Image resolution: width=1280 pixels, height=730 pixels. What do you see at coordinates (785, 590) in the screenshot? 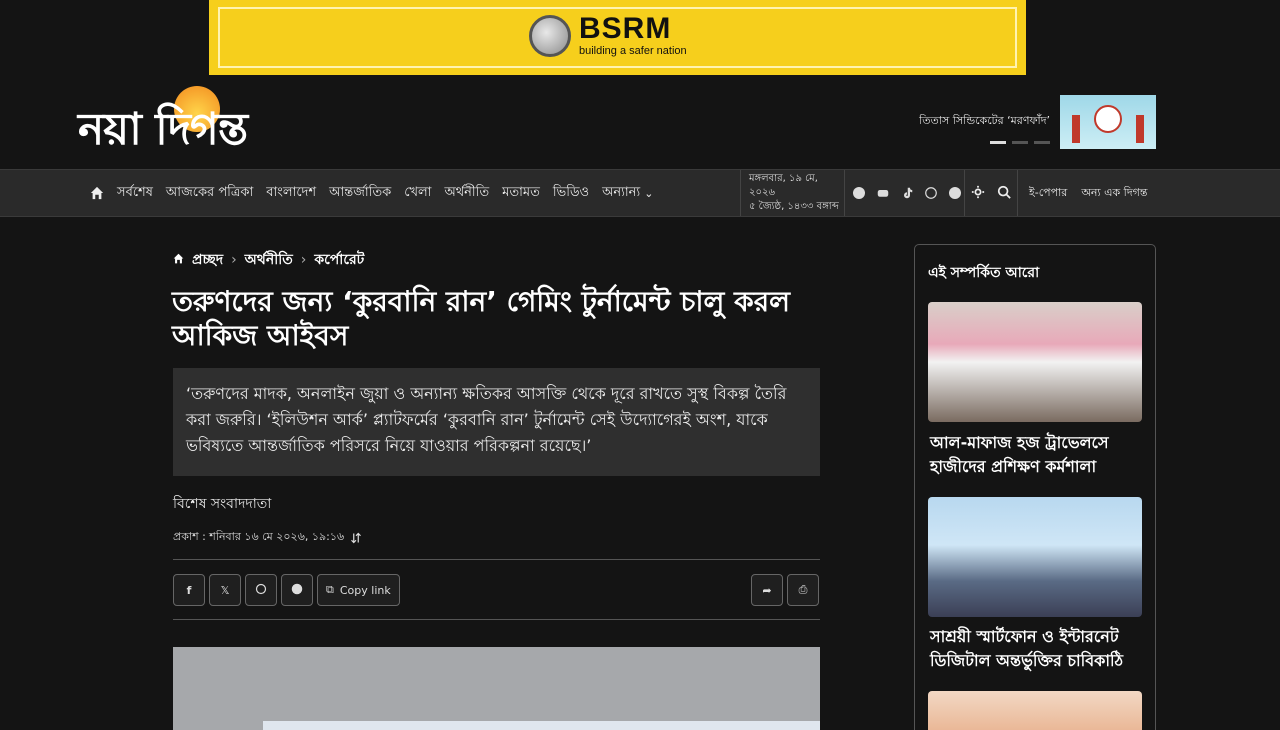
I see `share-actions-right: ➦ ⎙` at bounding box center [785, 590].